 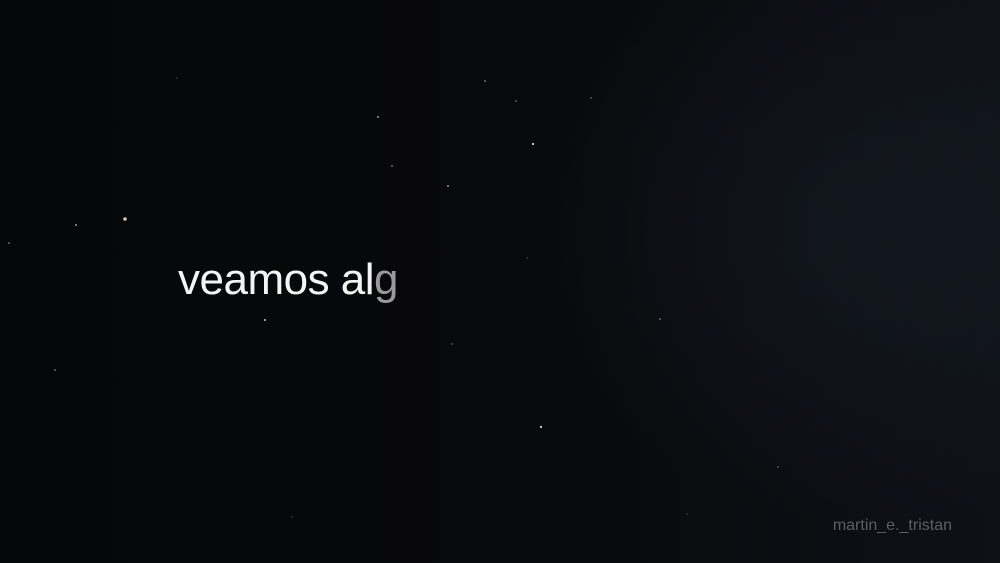 I want to click on subtitle-caption: veamos alg, so click(x=288, y=280).